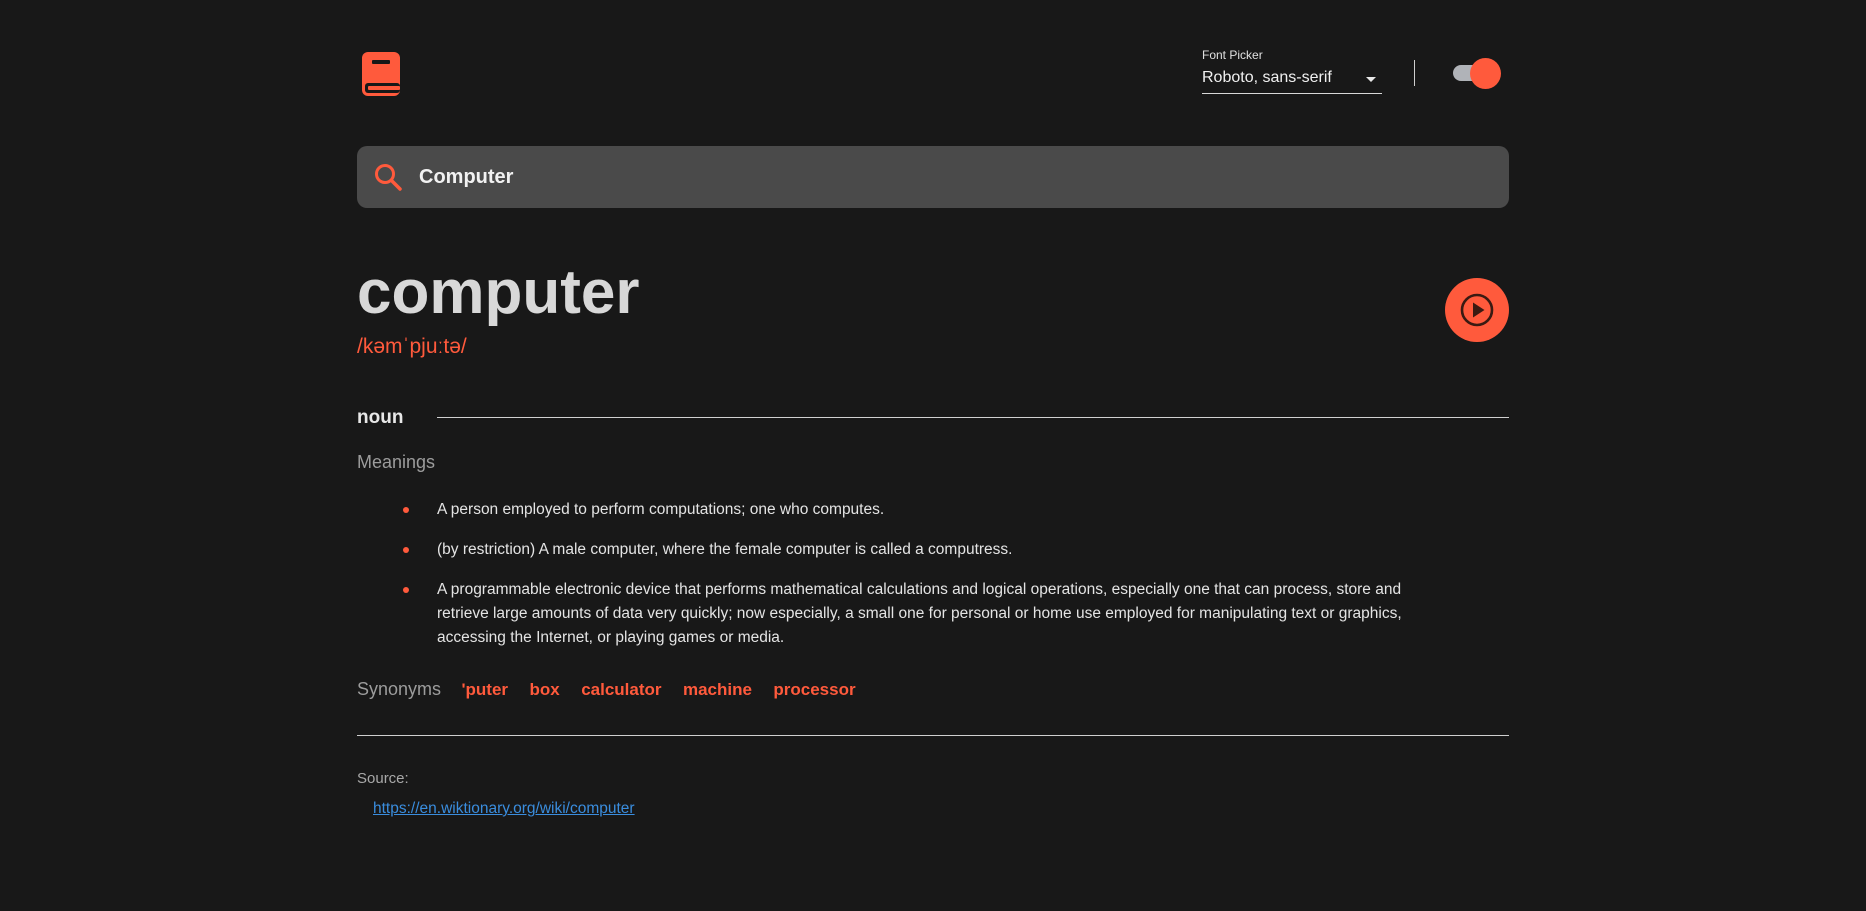 The width and height of the screenshot is (1866, 911). I want to click on search-bar, so click(933, 177).